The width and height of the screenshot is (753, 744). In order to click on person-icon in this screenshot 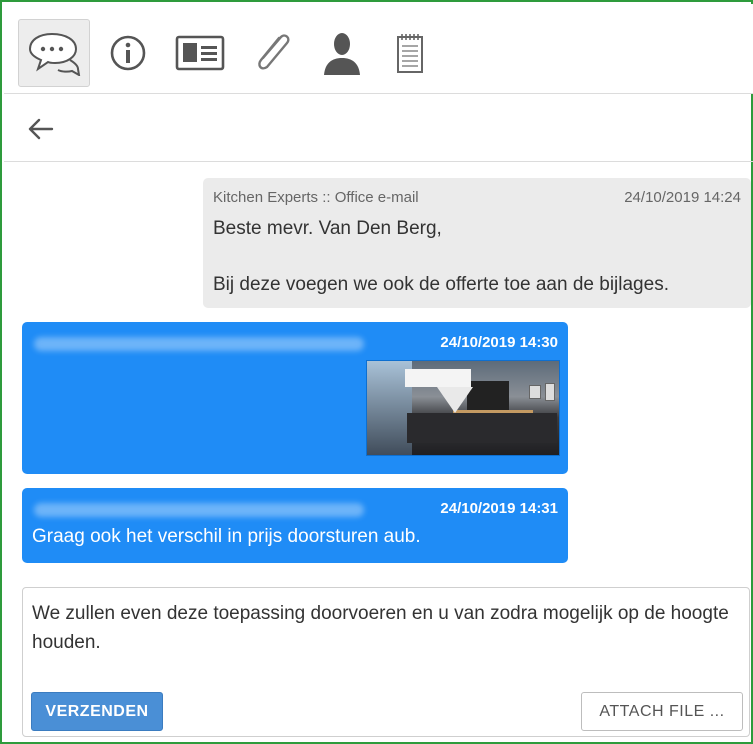, I will do `click(342, 53)`.